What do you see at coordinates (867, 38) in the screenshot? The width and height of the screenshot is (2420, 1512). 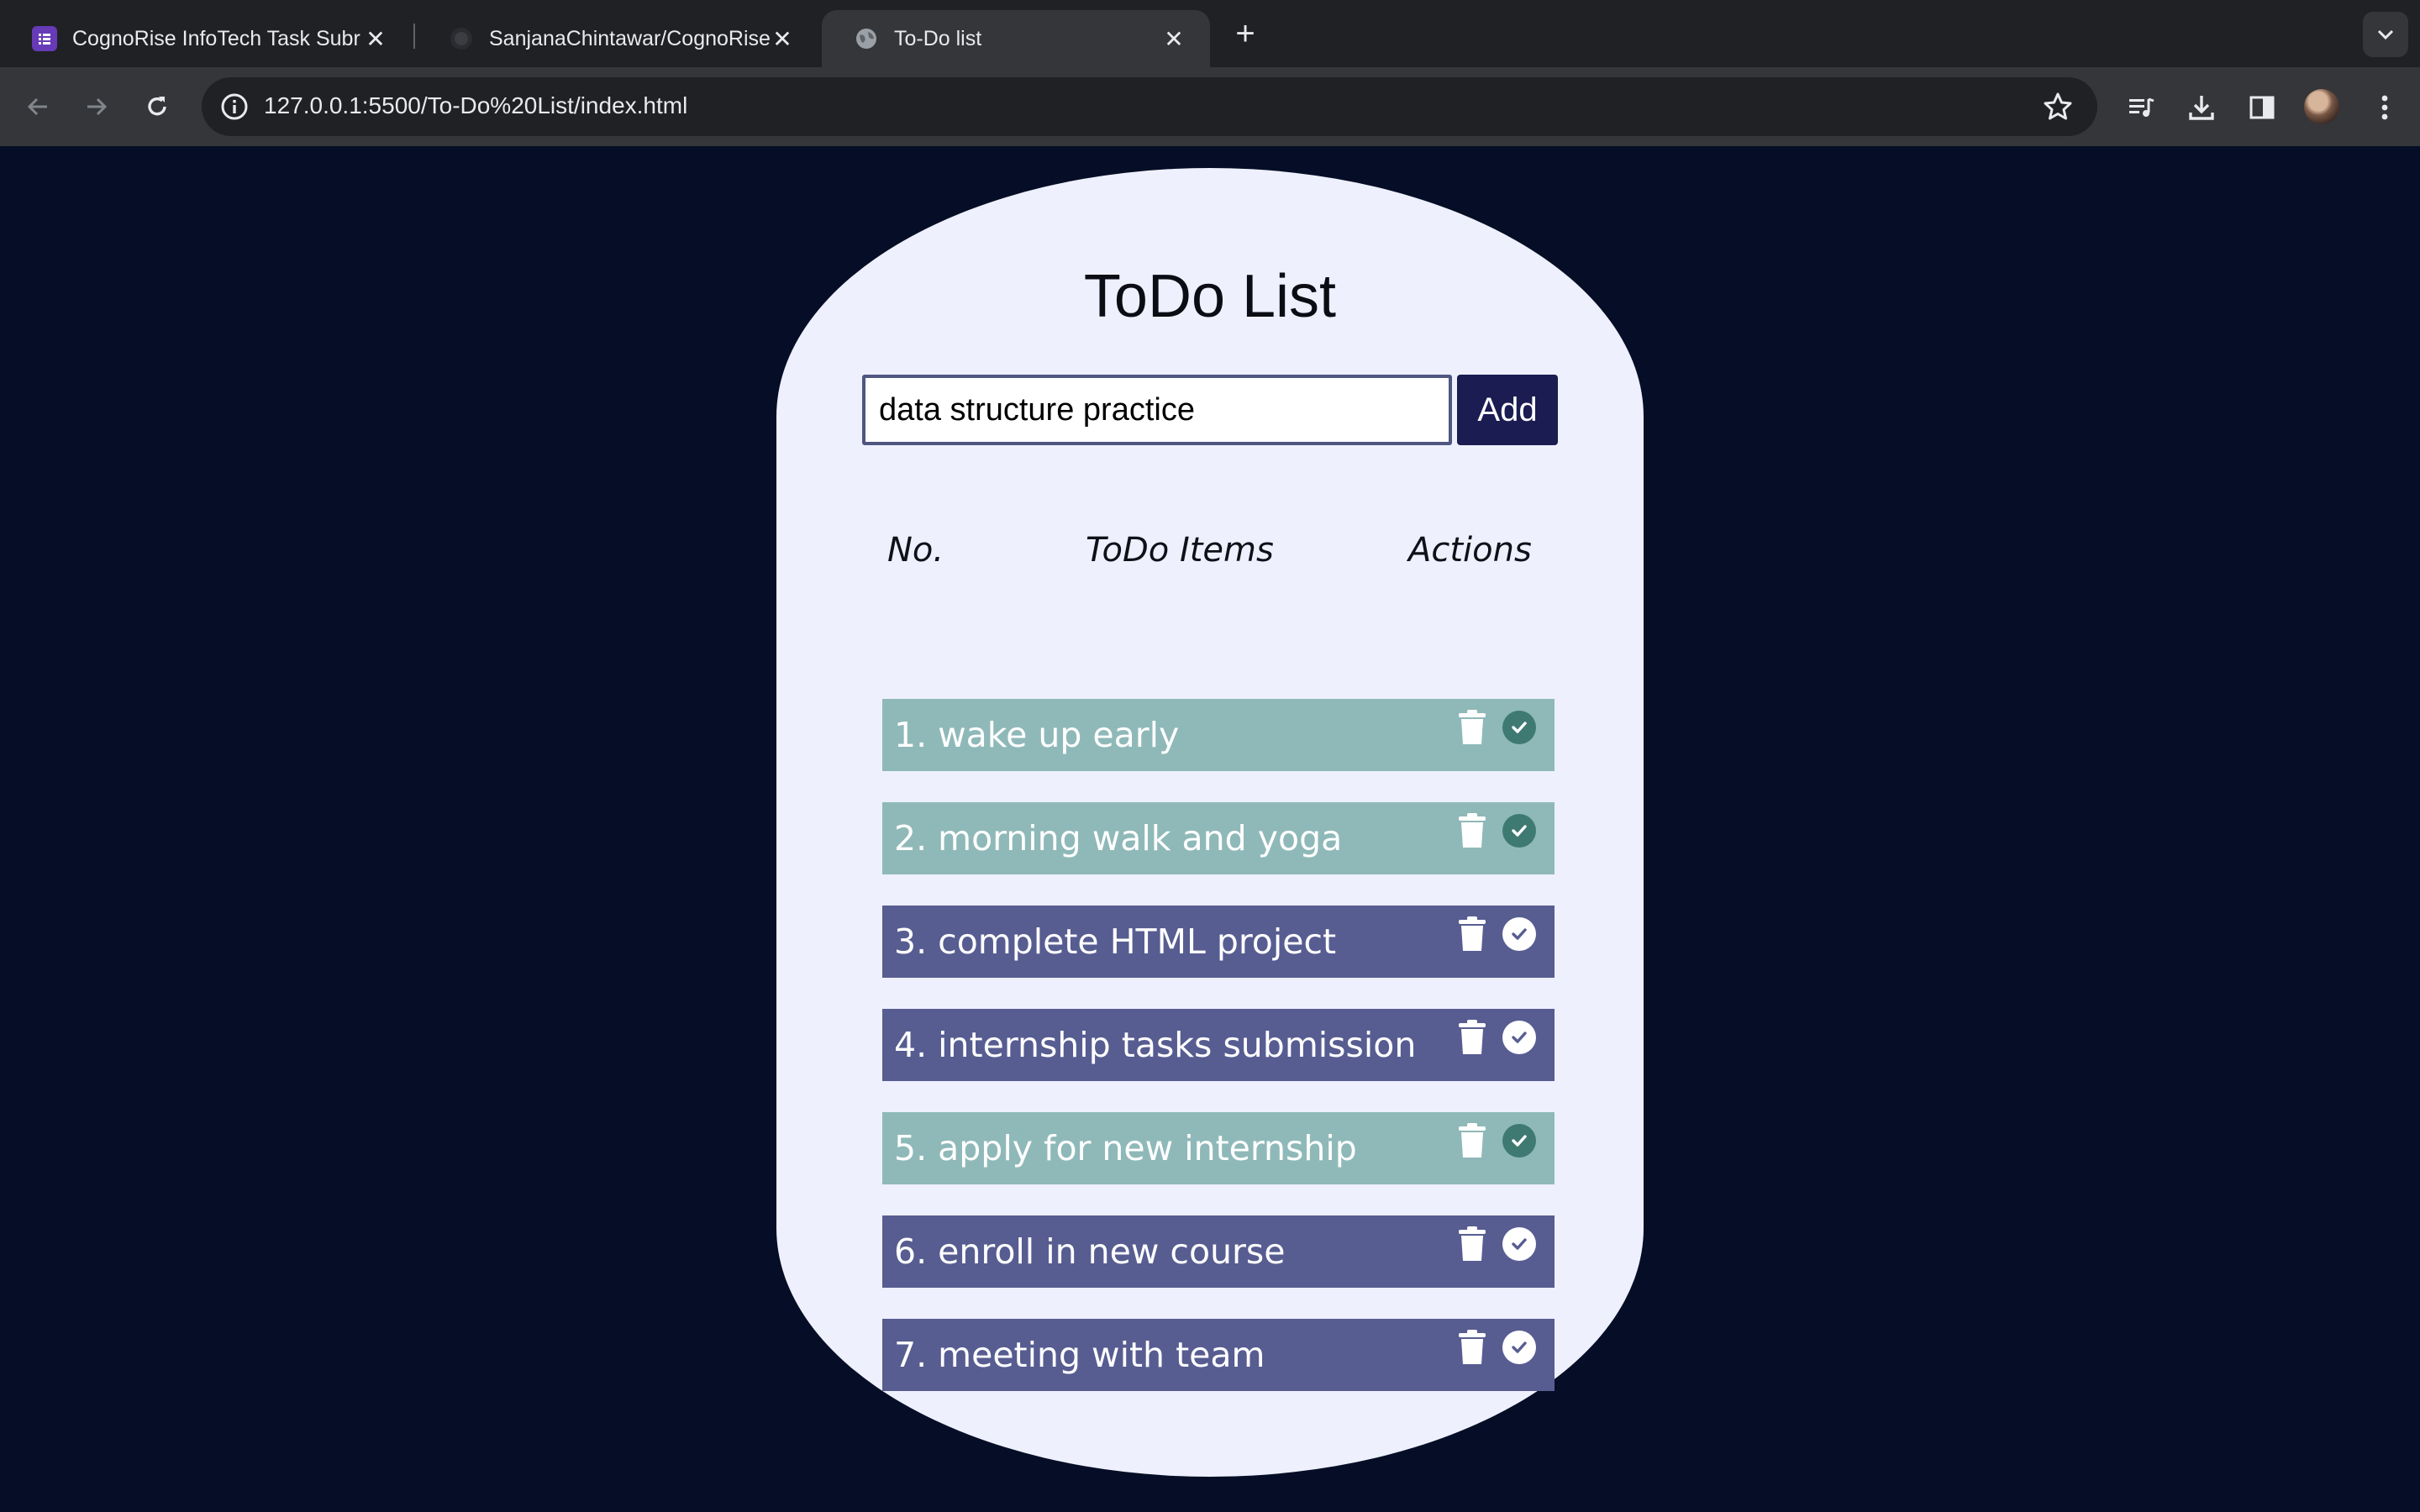 I see `globe-icon` at bounding box center [867, 38].